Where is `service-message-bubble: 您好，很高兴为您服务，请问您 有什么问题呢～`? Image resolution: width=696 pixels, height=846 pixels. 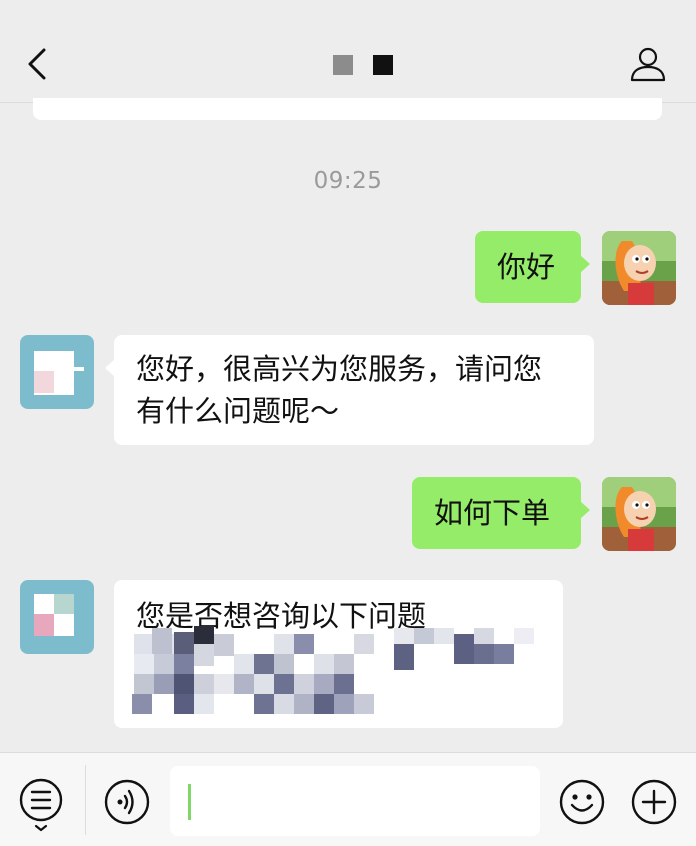 service-message-bubble: 您好，很高兴为您服务，请问您 有什么问题呢～ is located at coordinates (349, 390).